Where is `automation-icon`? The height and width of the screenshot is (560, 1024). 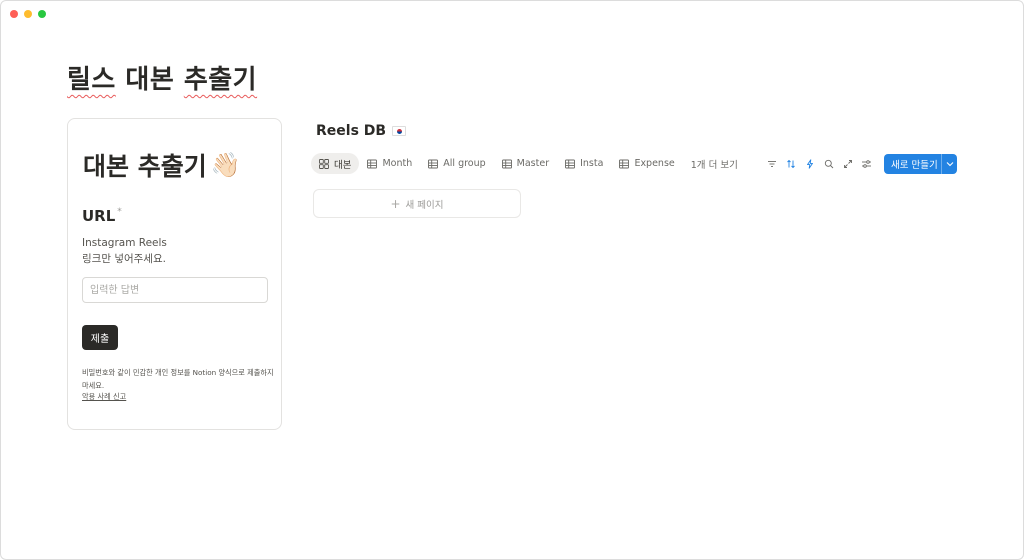
automation-icon is located at coordinates (809, 164).